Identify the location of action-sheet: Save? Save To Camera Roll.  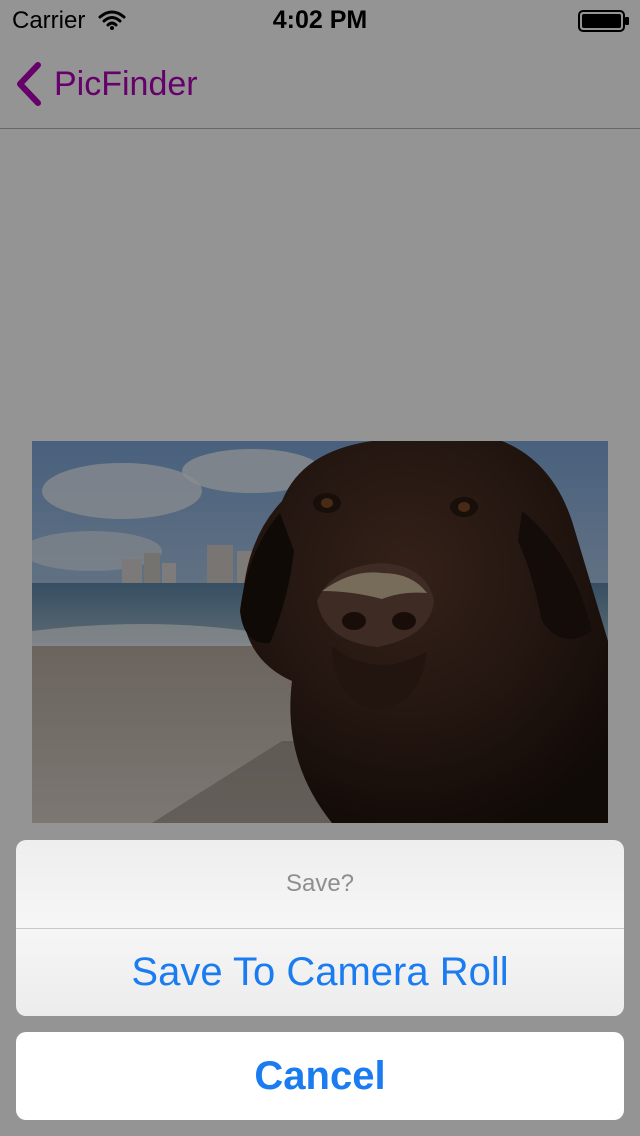
(320, 928).